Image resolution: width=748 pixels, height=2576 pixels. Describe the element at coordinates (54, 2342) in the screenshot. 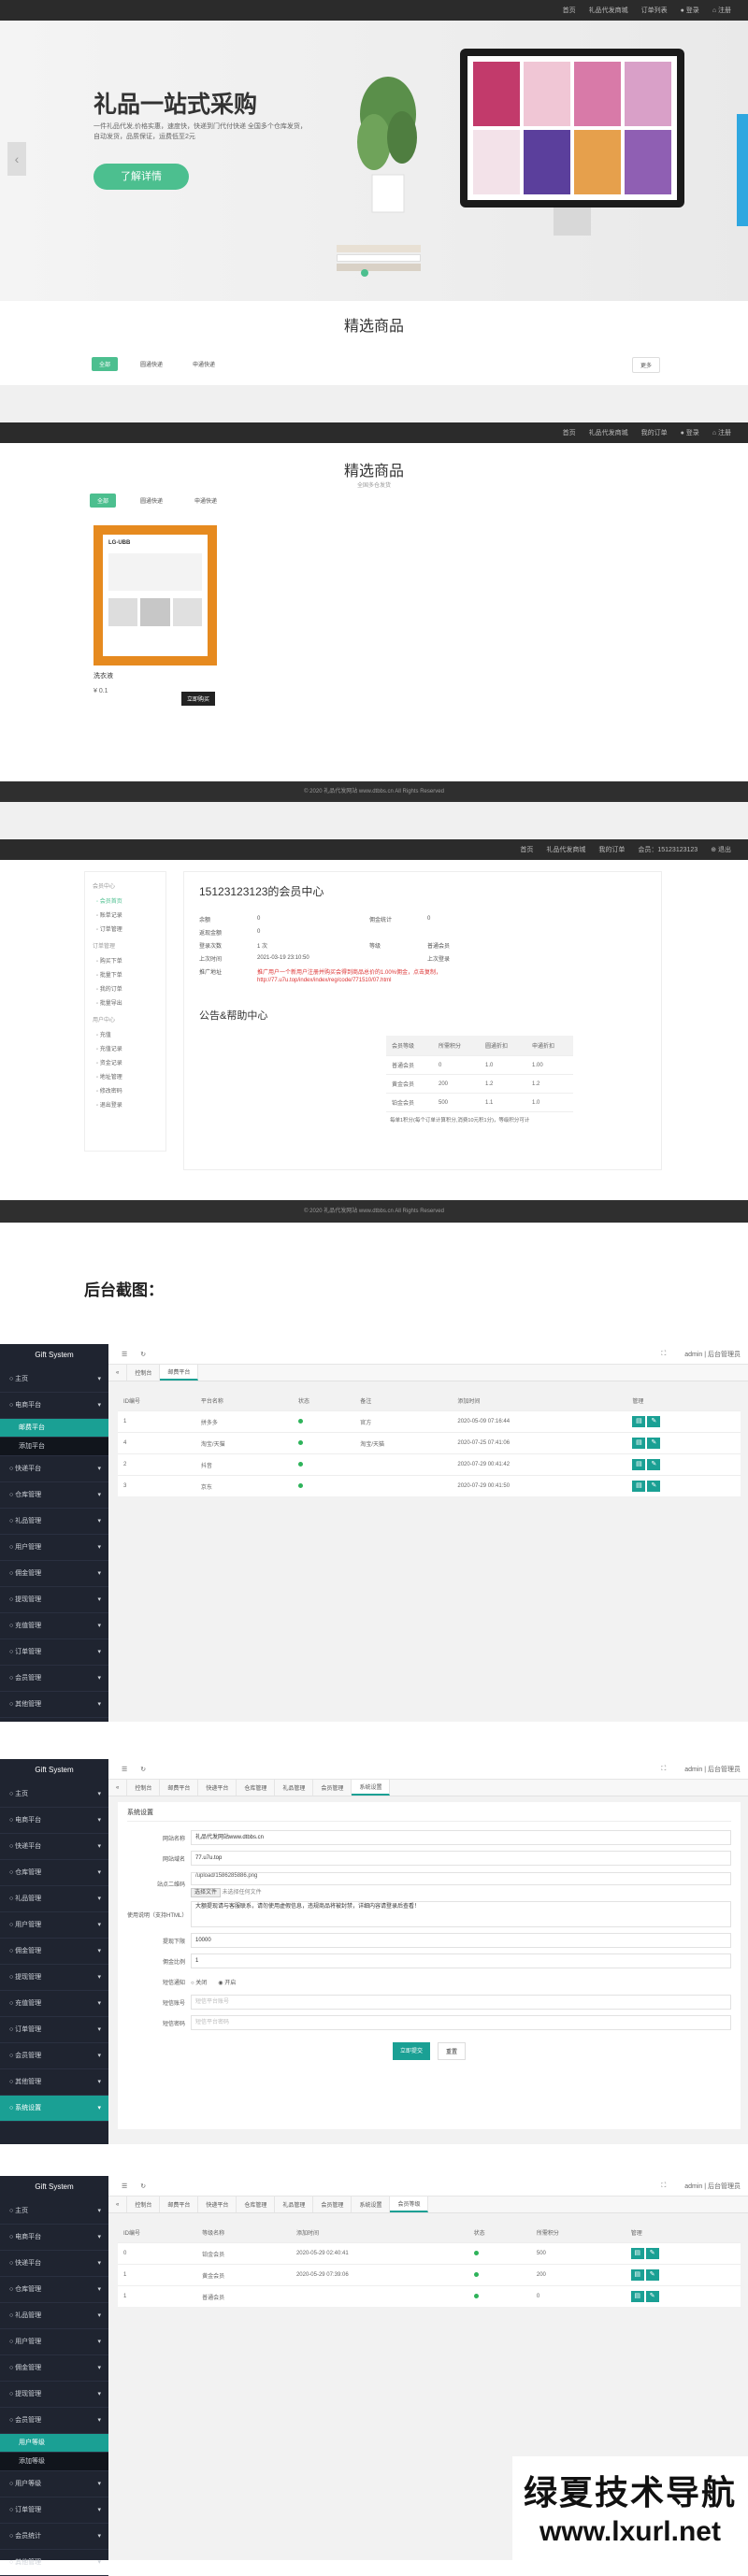

I see `sidebar-menu-item: ○ 用户管理 ▾` at that location.